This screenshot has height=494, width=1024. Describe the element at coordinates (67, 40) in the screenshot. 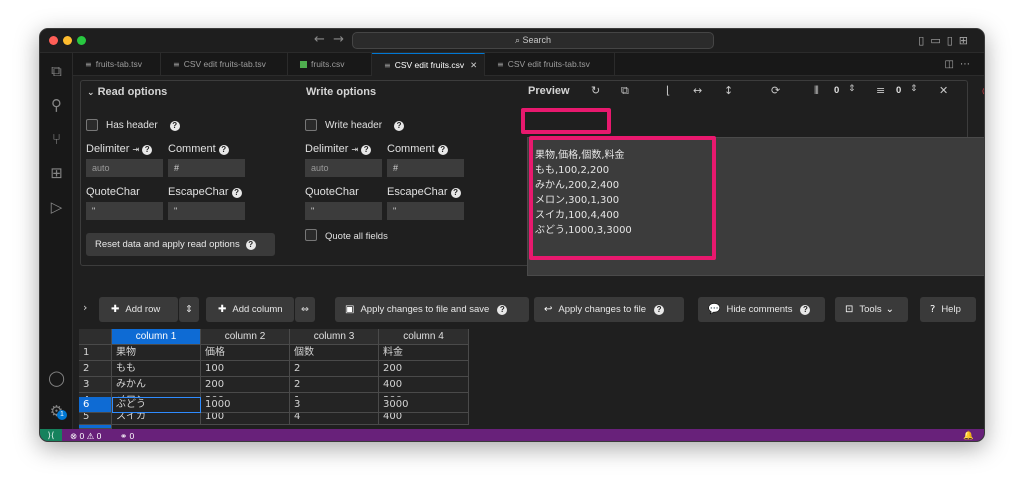

I see `minimize-window-button` at that location.